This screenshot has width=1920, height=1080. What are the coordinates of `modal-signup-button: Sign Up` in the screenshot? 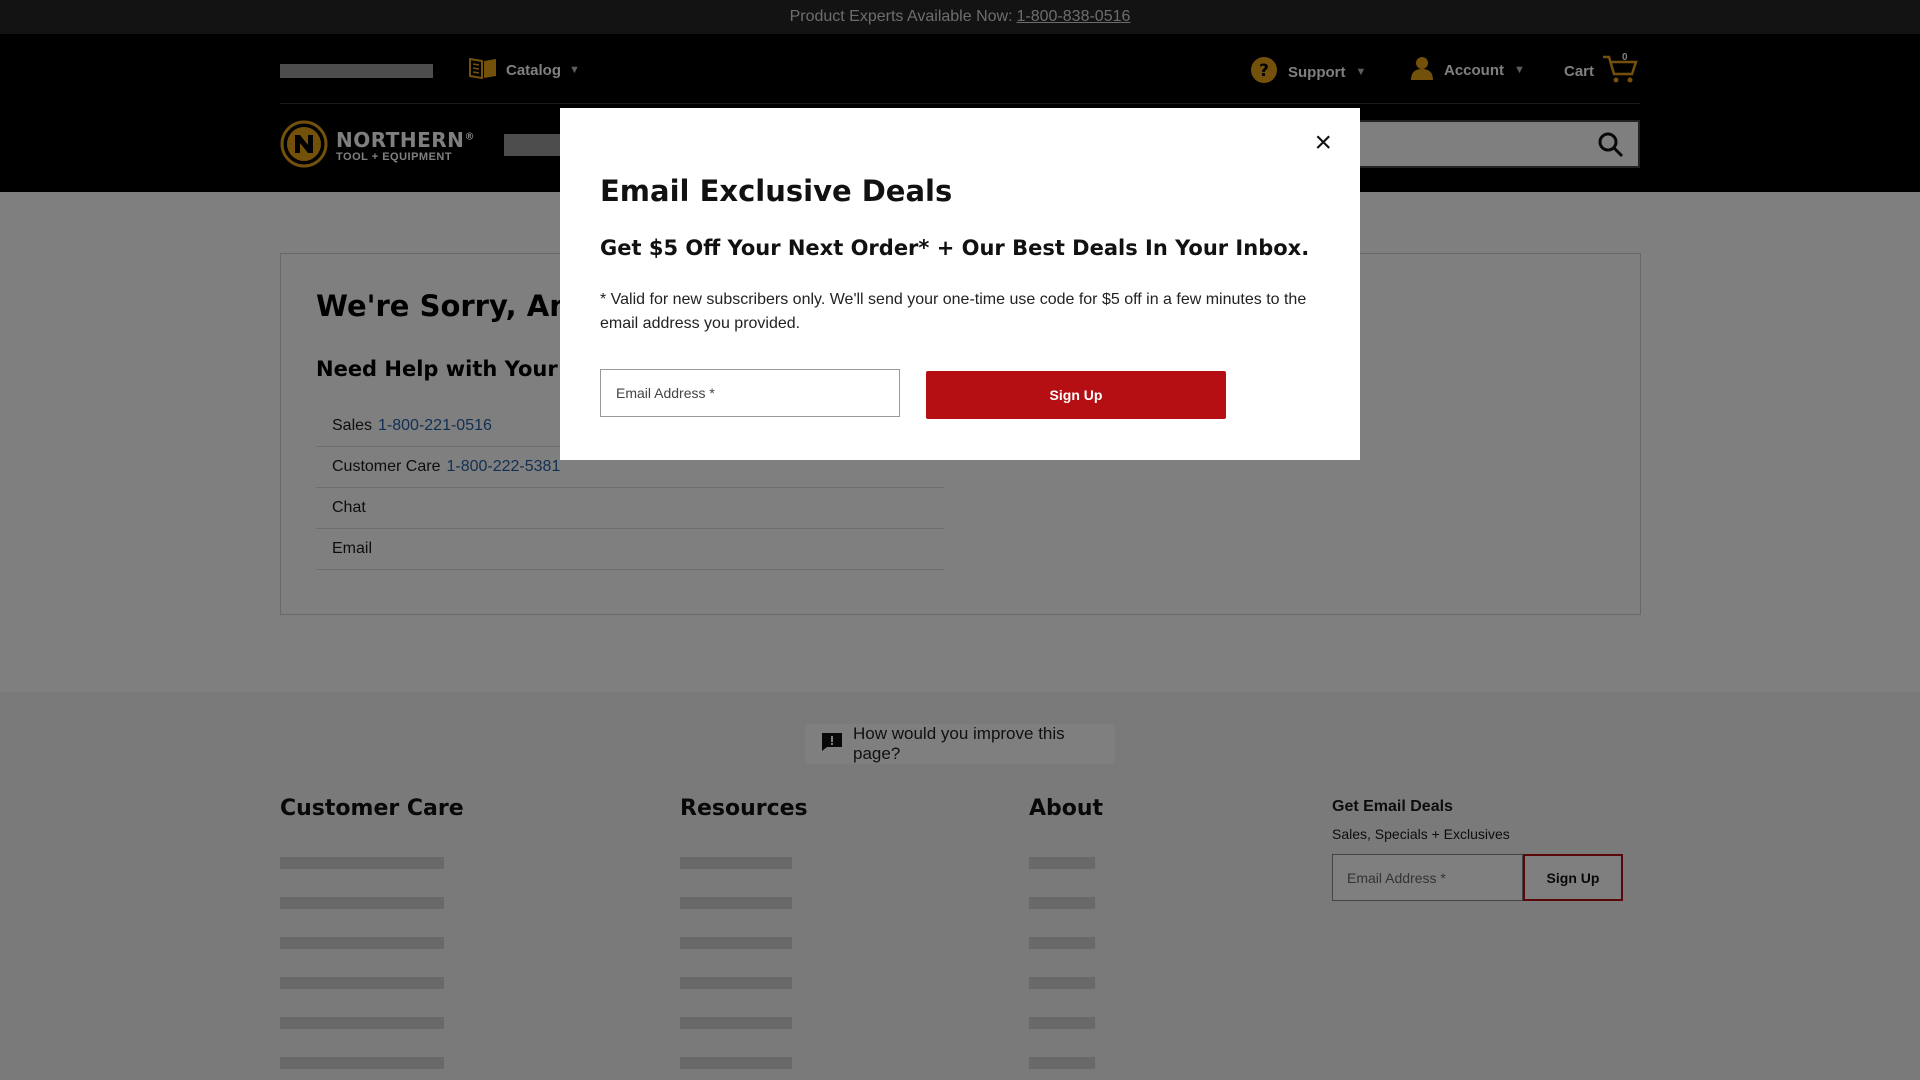 It's located at (1076, 395).